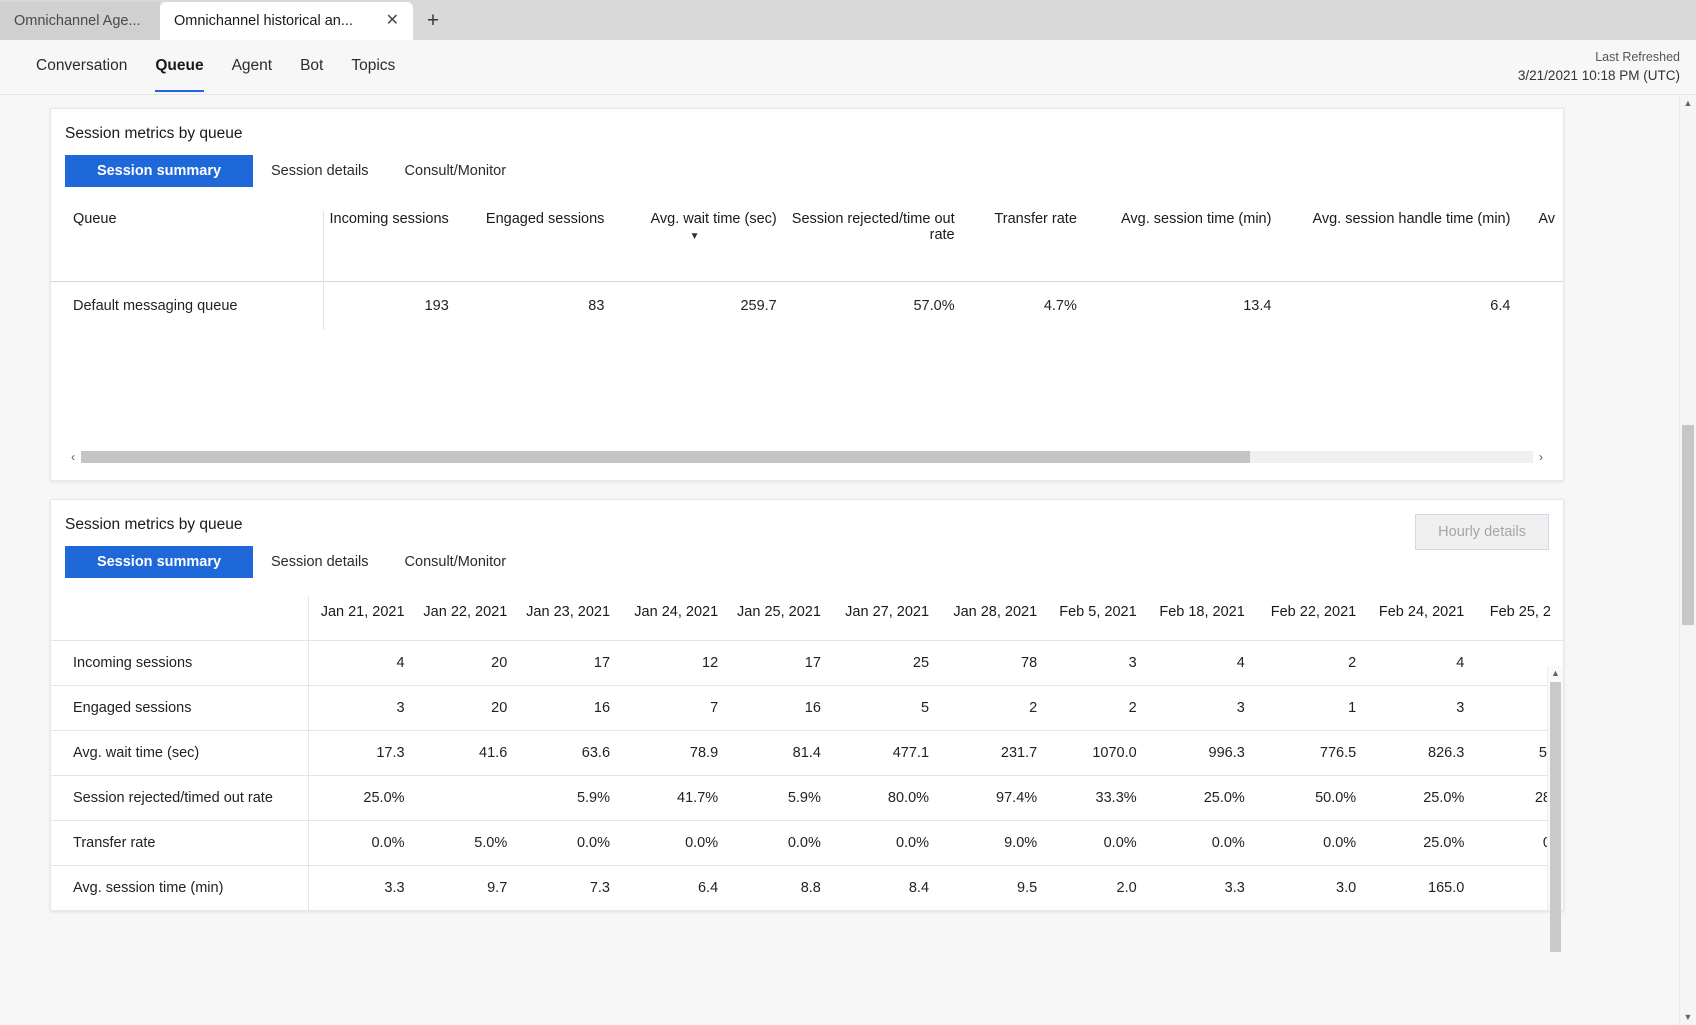 This screenshot has height=1025, width=1696. I want to click on cell-metric-name: Avg. wait time (sec), so click(180, 752).